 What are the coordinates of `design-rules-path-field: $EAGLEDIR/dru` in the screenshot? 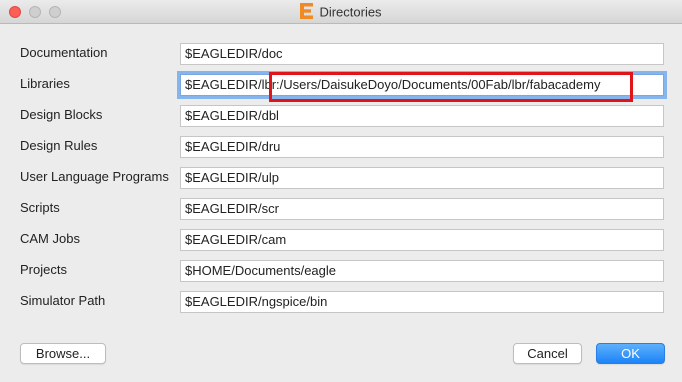 It's located at (422, 147).